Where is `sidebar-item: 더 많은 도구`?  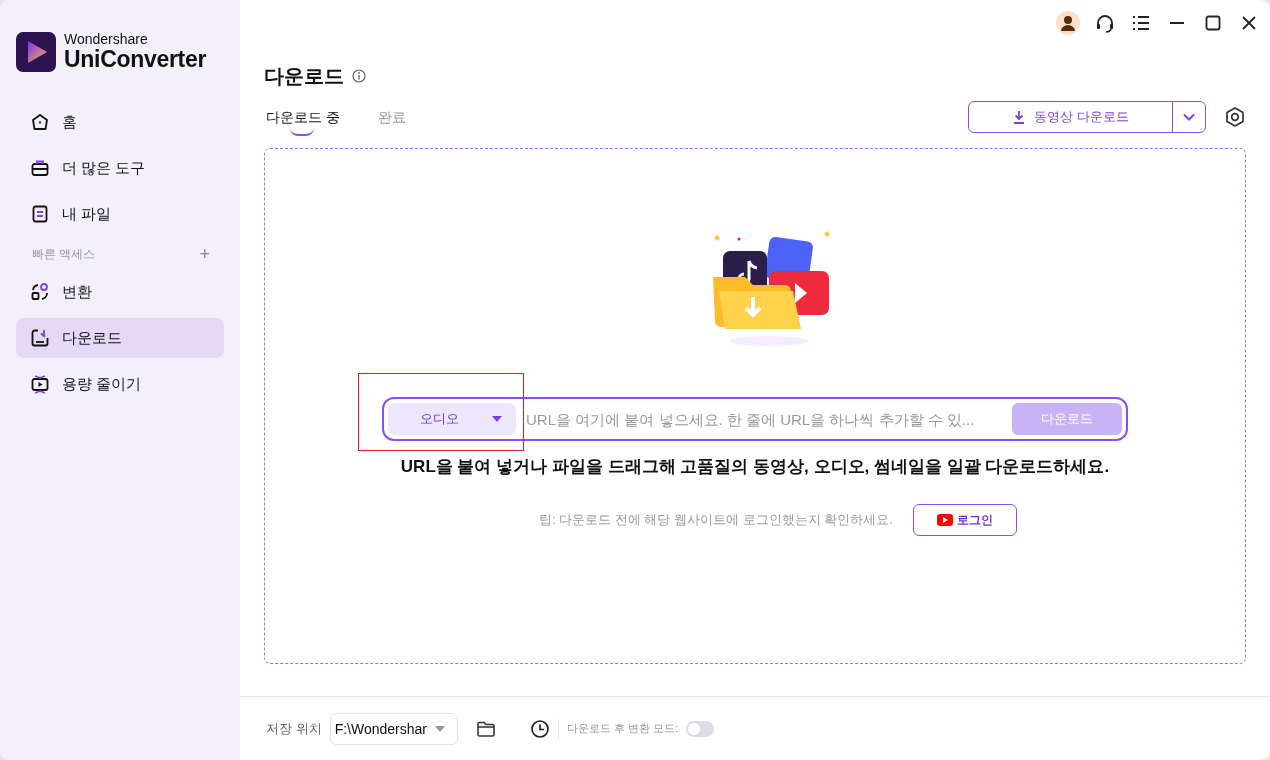 sidebar-item: 더 많은 도구 is located at coordinates (120, 168).